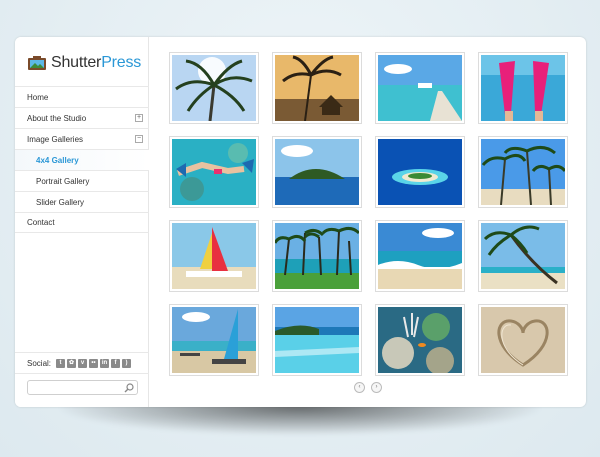 The image size is (600, 457). I want to click on social-bar: Social: t ✿ v •• in f), so click(82, 363).